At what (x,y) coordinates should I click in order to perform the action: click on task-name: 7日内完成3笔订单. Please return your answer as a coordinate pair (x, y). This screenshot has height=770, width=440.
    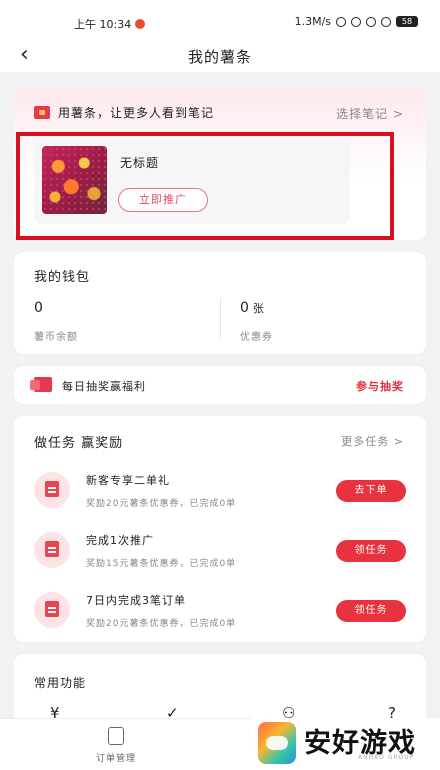
    Looking at the image, I should click on (136, 600).